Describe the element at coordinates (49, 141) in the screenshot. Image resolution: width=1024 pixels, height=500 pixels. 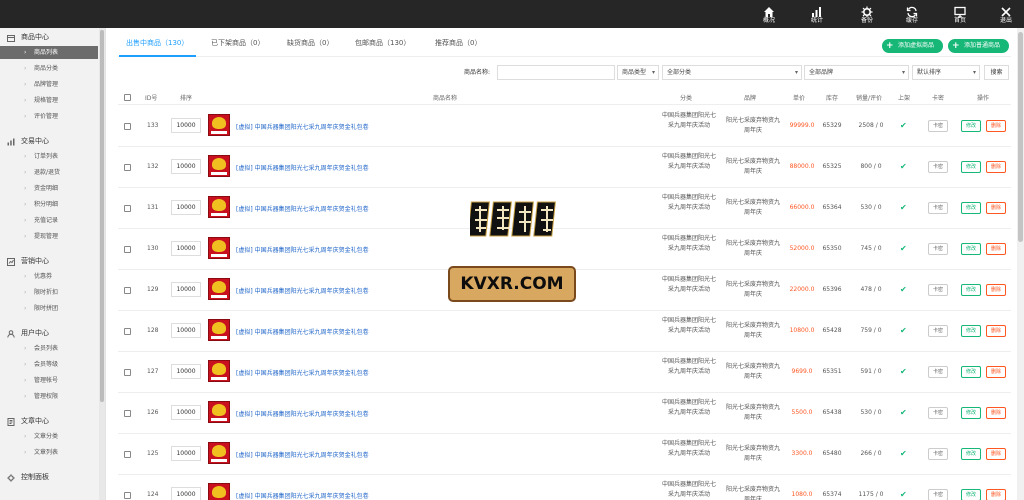
I see `sidebar-group-1: 交易中心` at that location.